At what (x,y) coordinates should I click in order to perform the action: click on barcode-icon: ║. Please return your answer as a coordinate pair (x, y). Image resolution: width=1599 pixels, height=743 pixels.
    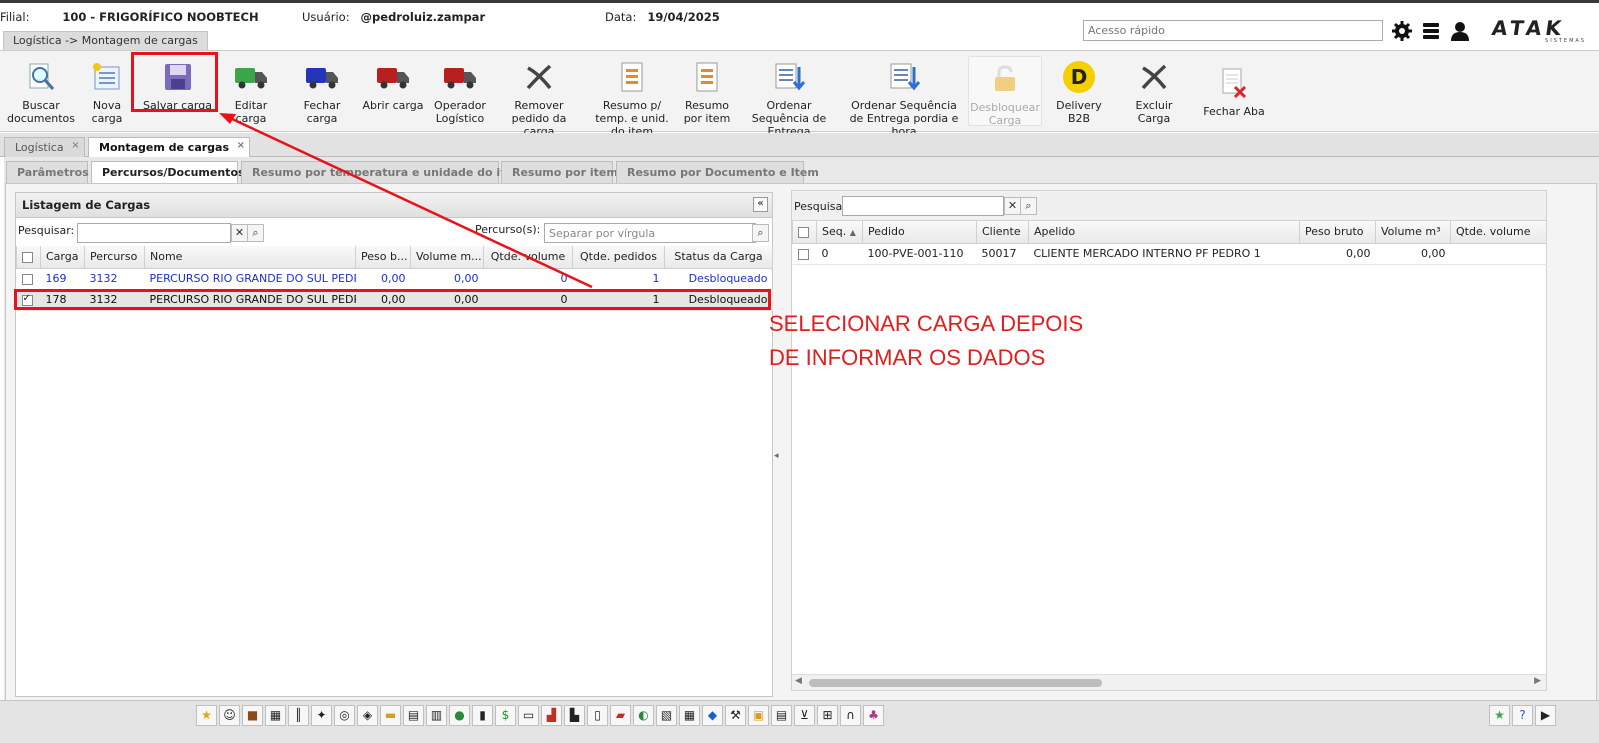
    Looking at the image, I should click on (298, 715).